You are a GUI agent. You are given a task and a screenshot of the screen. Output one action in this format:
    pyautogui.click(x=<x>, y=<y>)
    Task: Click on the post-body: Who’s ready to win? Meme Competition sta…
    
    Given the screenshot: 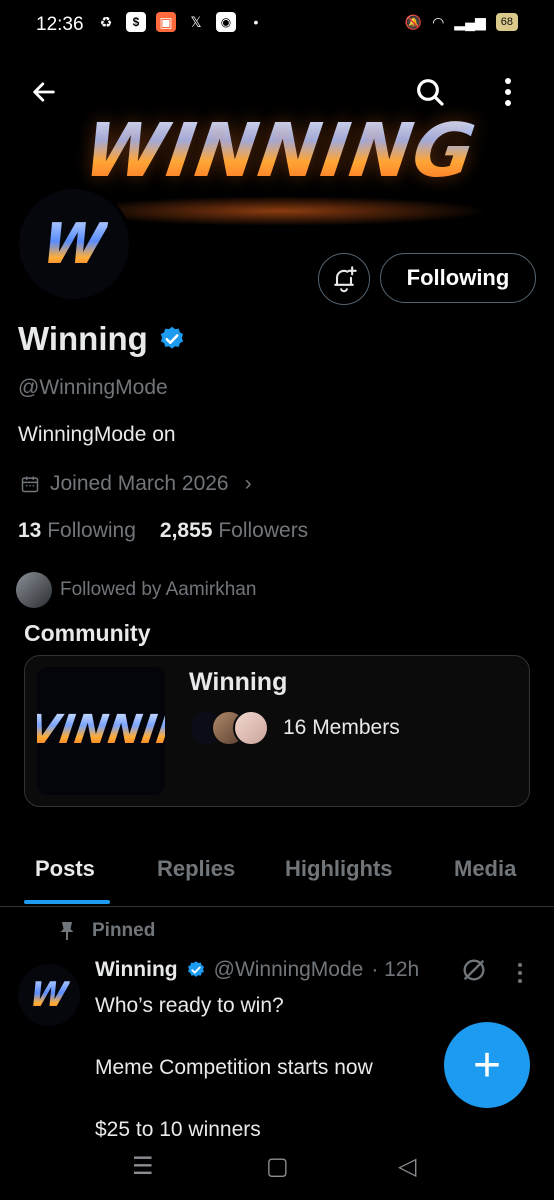 What is the action you would take?
    pyautogui.click(x=234, y=1067)
    